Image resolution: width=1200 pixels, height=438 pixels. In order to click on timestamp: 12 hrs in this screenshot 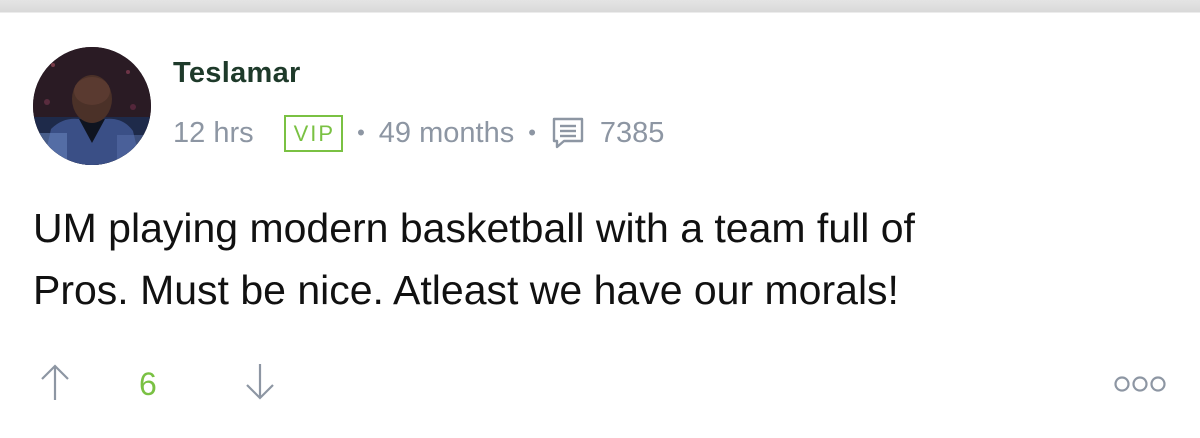, I will do `click(213, 132)`.